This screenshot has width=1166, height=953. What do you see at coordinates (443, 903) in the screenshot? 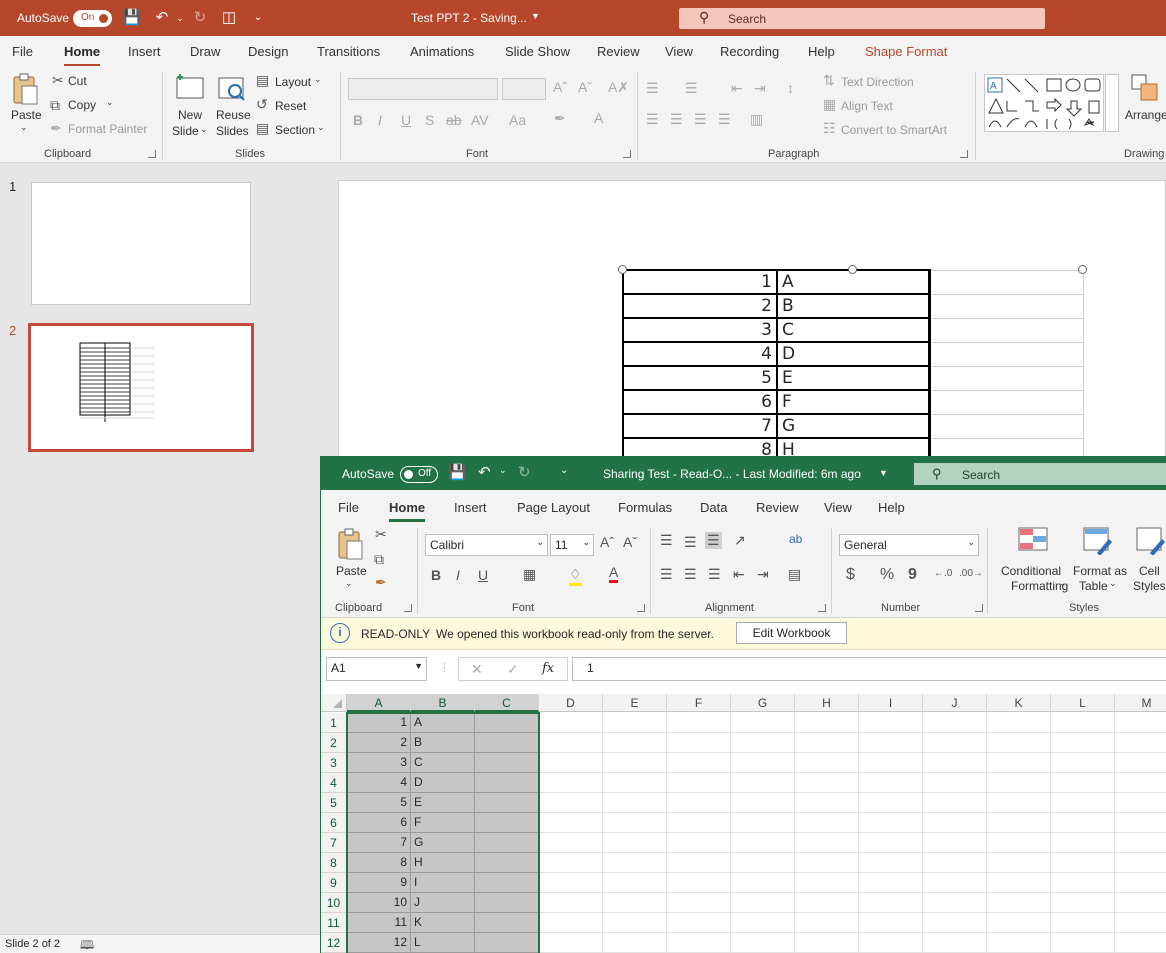
I see `cell-b10: J` at bounding box center [443, 903].